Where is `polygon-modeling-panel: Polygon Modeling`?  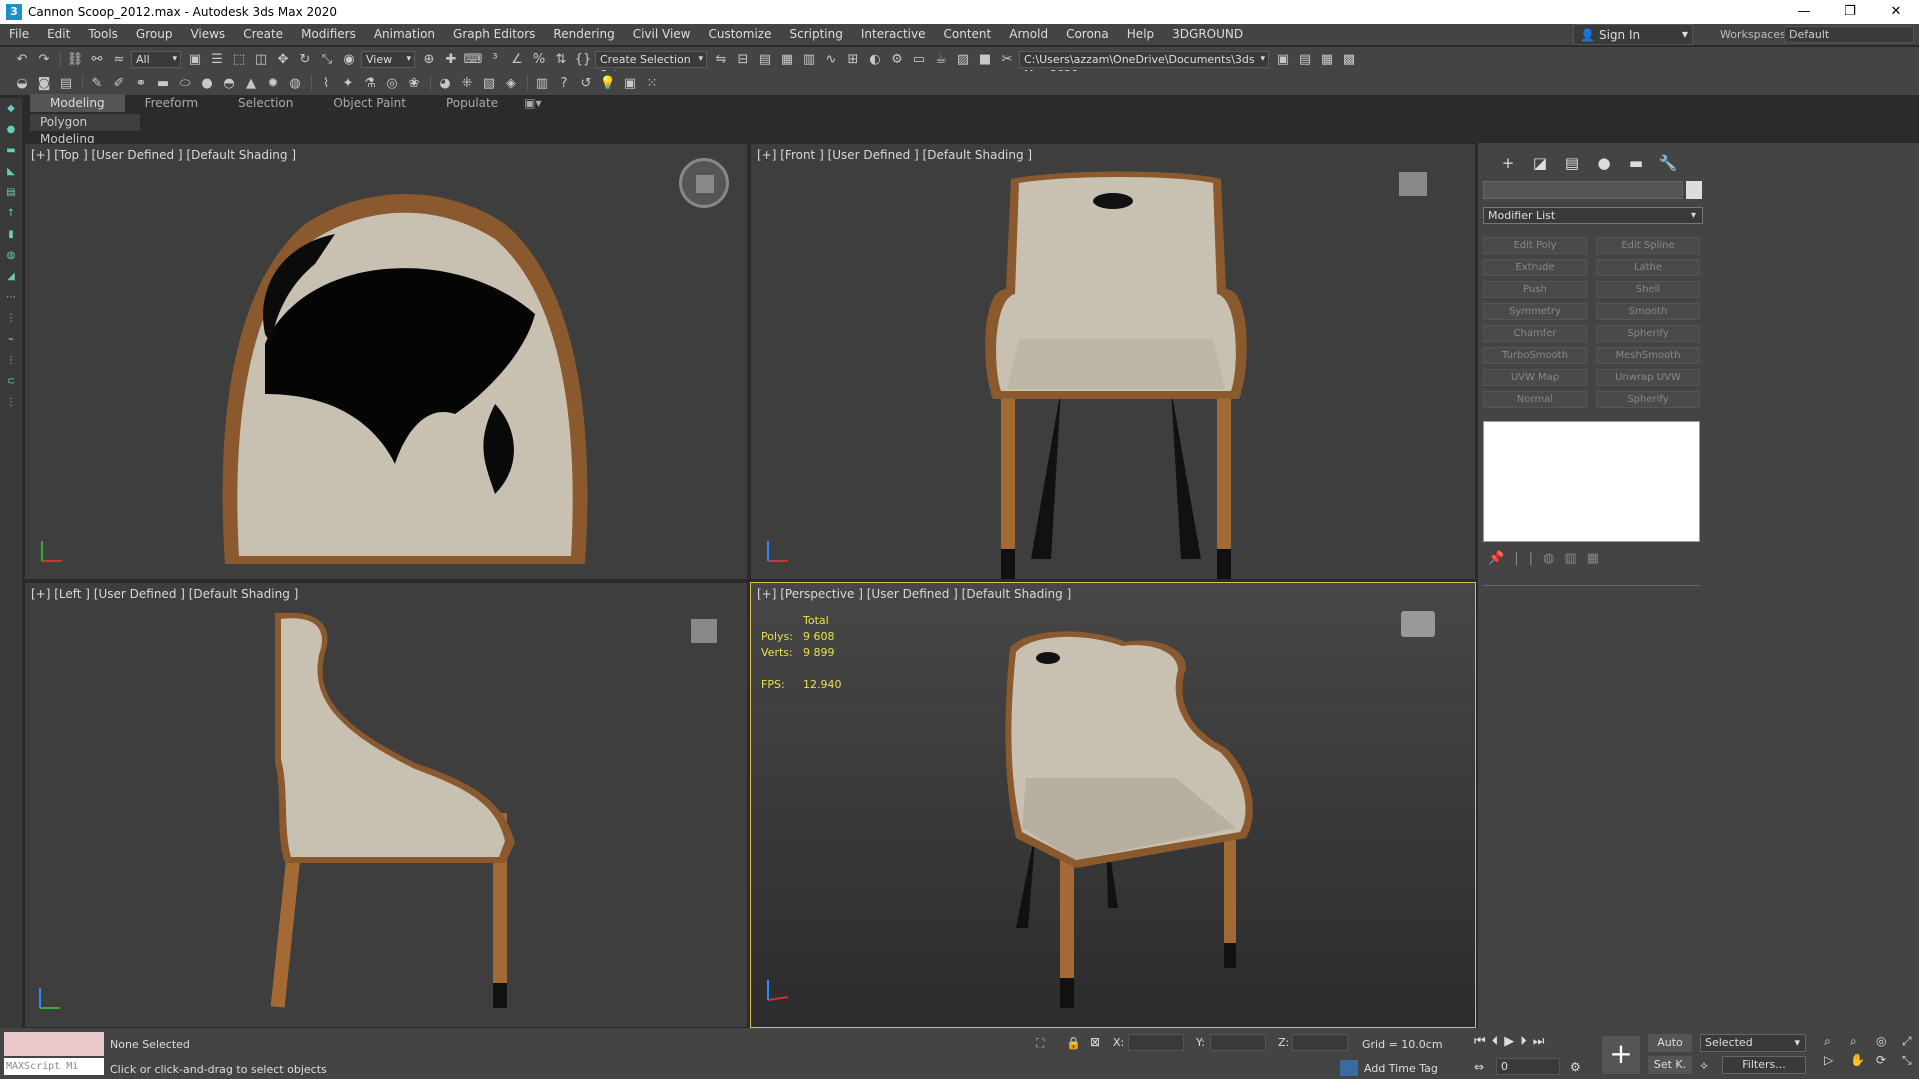 polygon-modeling-panel: Polygon Modeling is located at coordinates (85, 130).